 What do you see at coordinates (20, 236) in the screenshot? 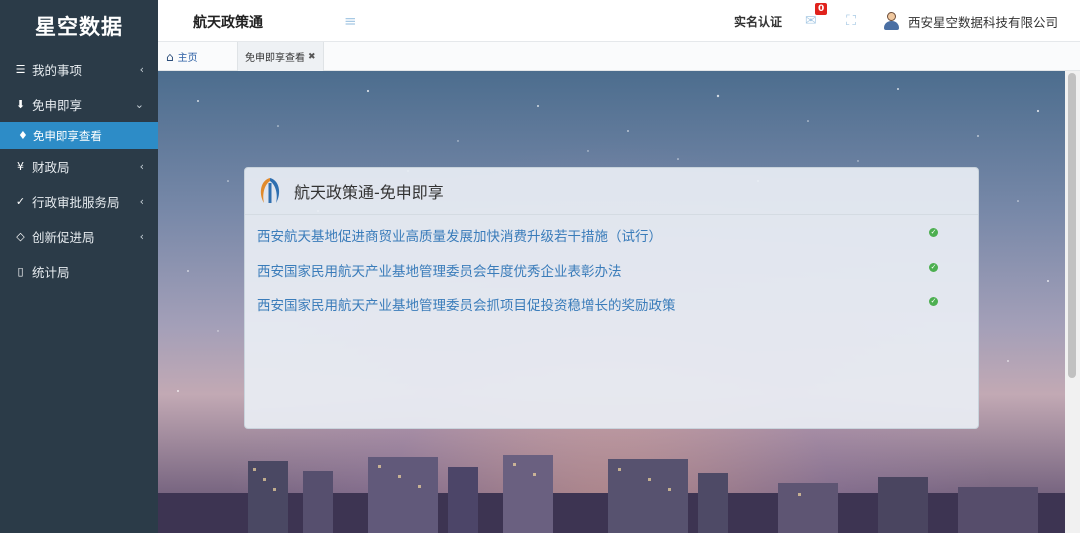
I see `diamond-icon: ◇` at bounding box center [20, 236].